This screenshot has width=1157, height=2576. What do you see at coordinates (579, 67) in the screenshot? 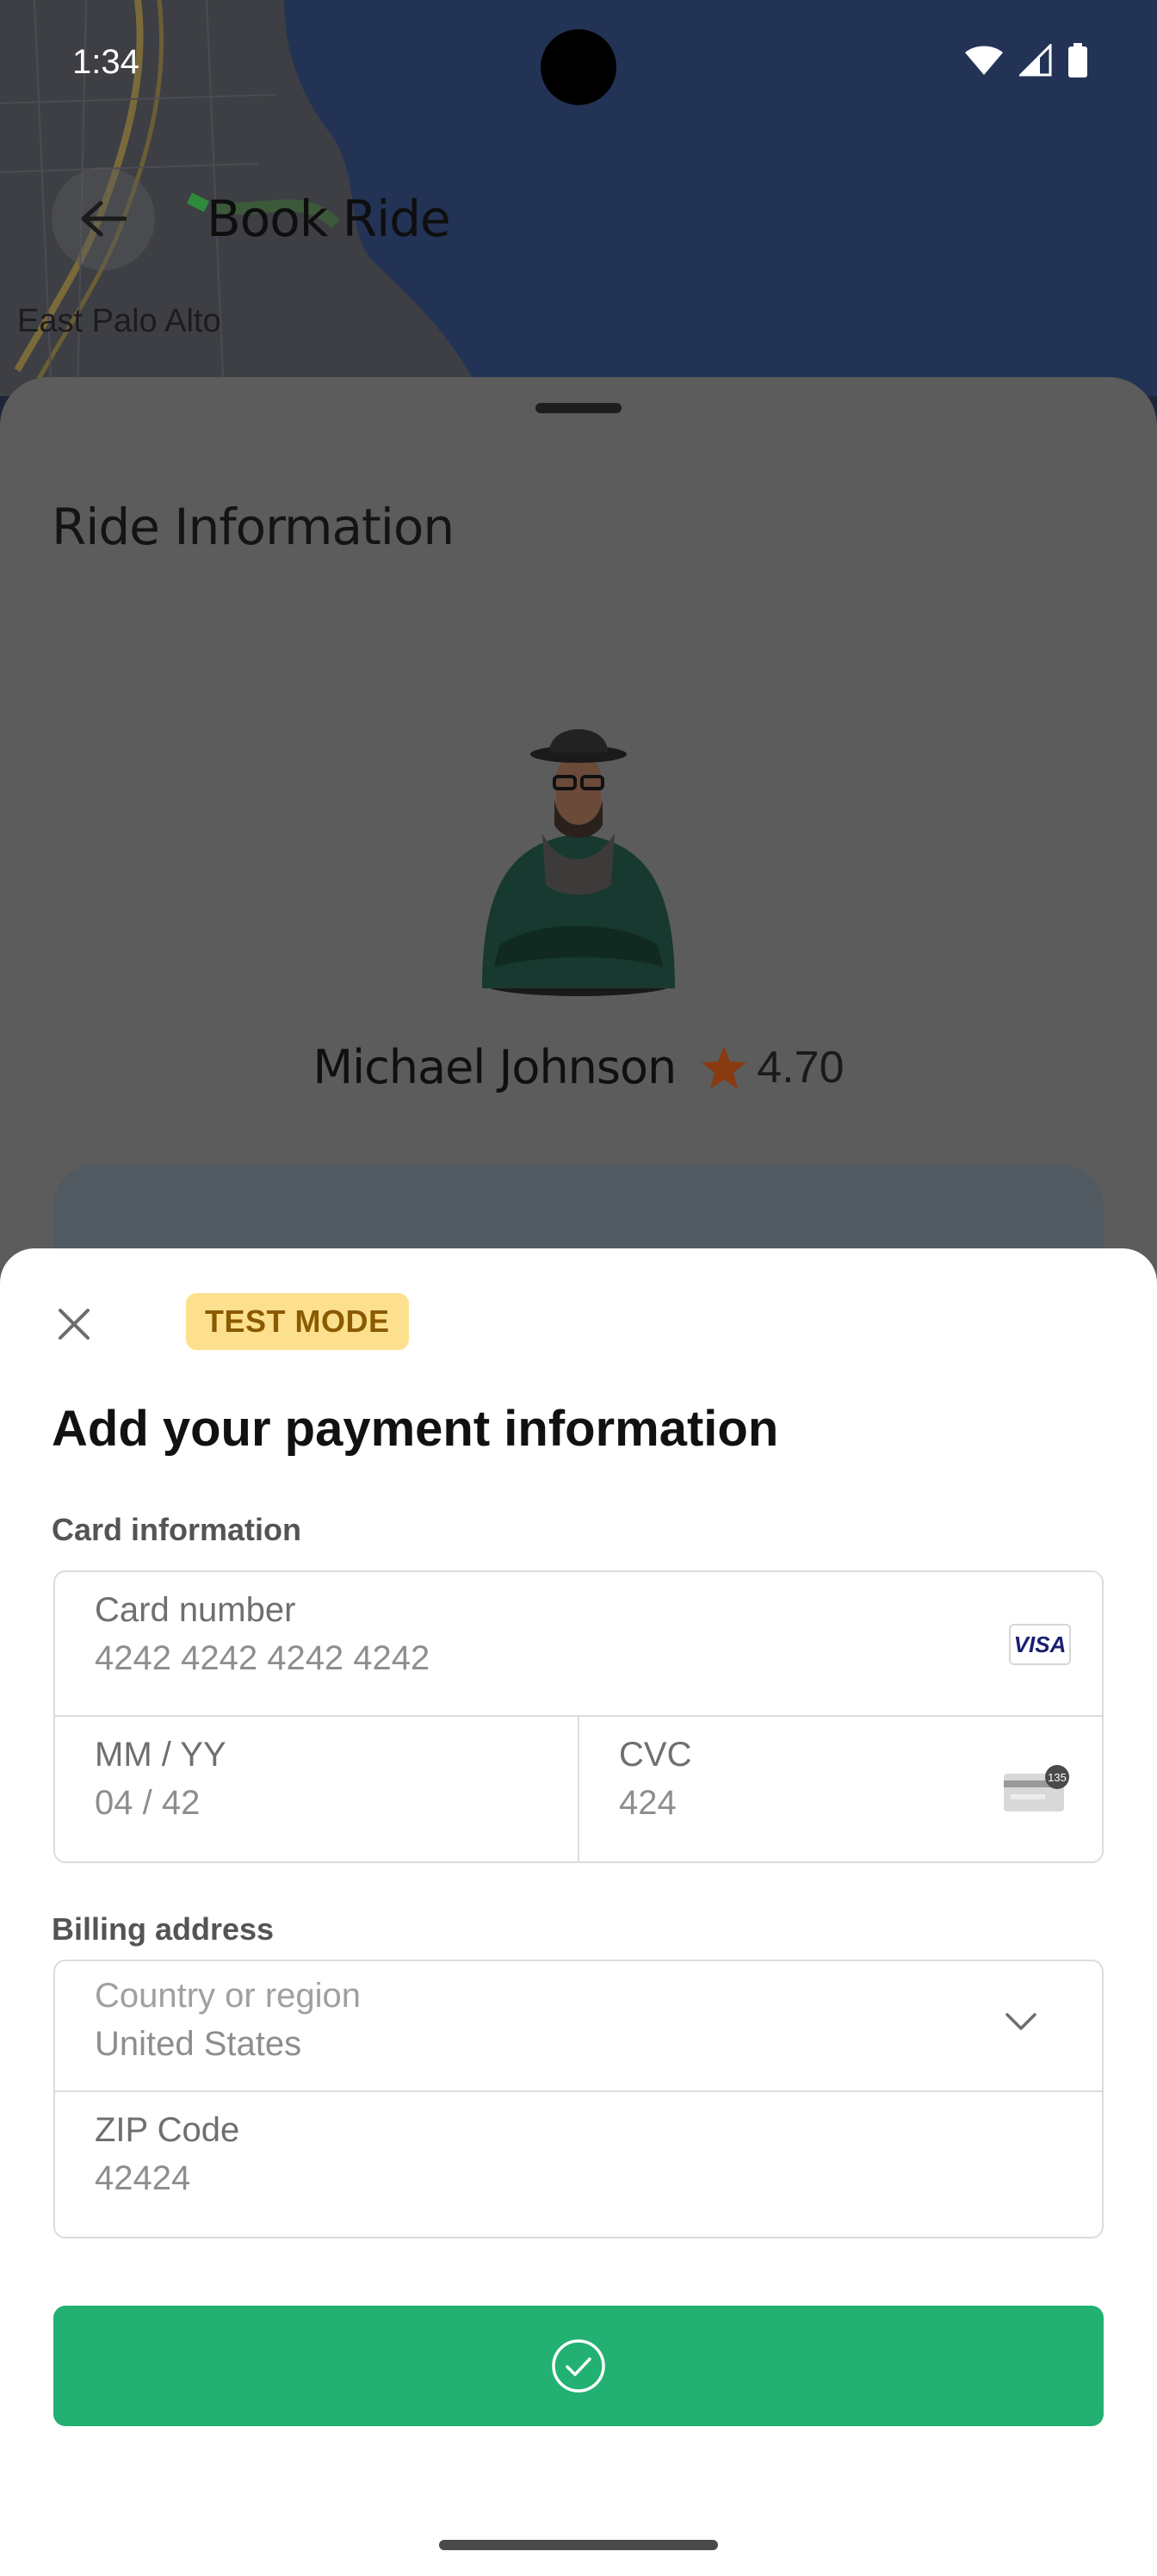
I see `camera-cutout` at bounding box center [579, 67].